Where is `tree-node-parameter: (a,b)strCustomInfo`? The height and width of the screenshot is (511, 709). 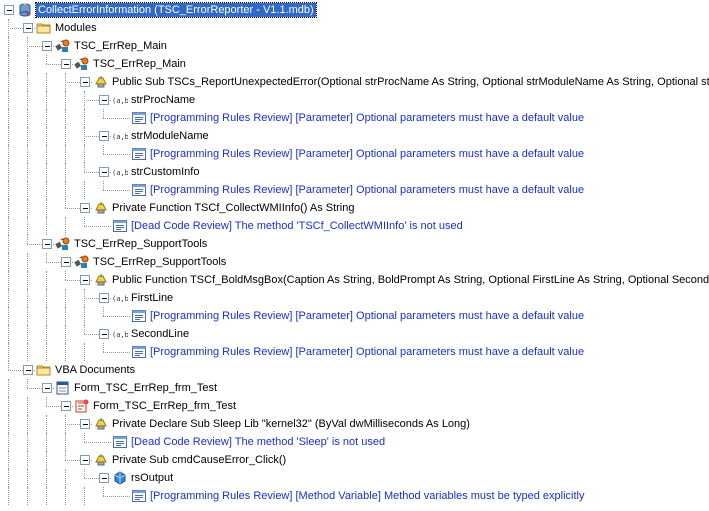 tree-node-parameter: (a,b)strCustomInfo is located at coordinates (354, 172).